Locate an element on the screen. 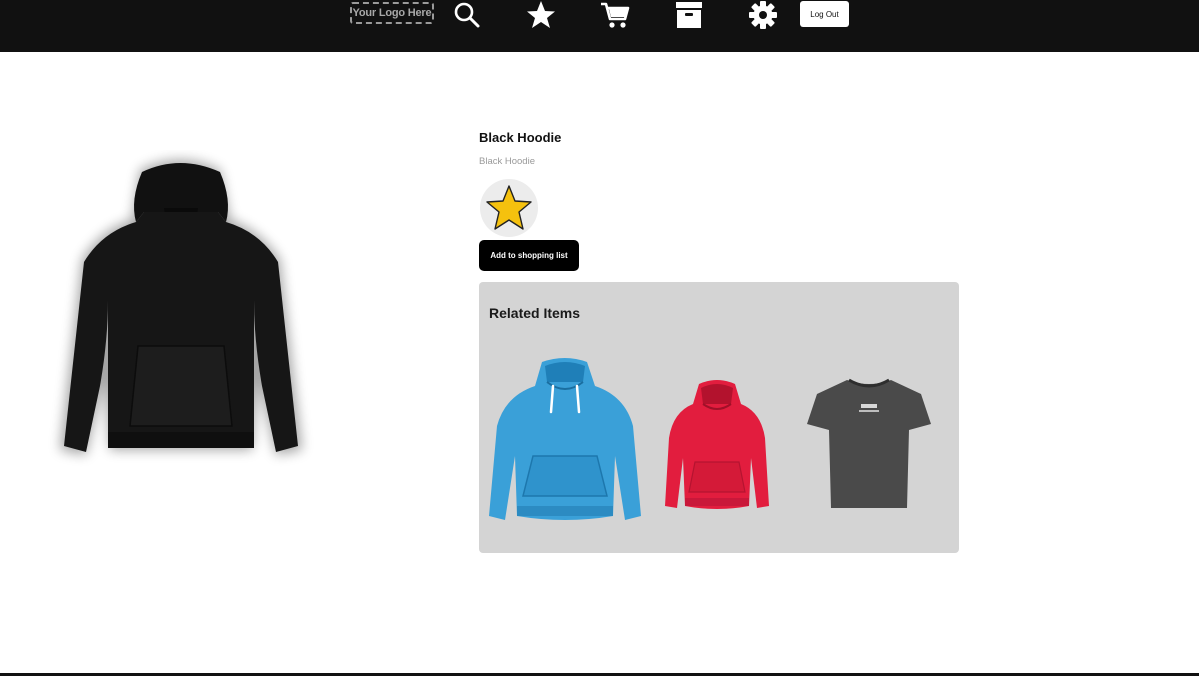 This screenshot has height=676, width=1199. logo: Your Logo Here is located at coordinates (392, 13).